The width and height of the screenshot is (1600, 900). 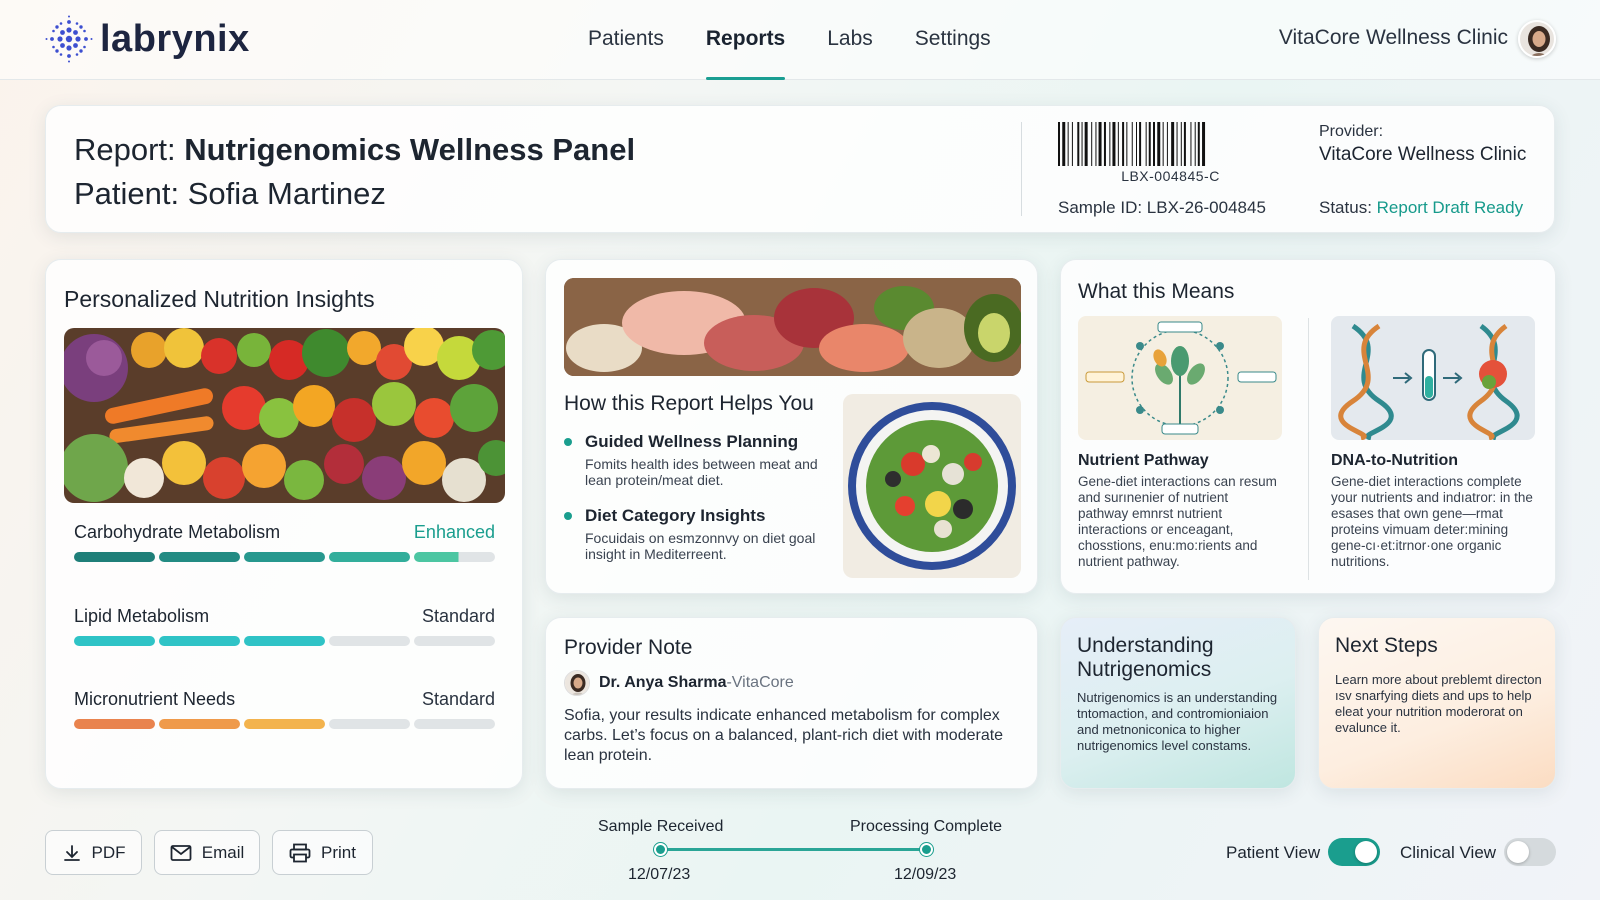 What do you see at coordinates (69, 39) in the screenshot?
I see `logo-dots-icon` at bounding box center [69, 39].